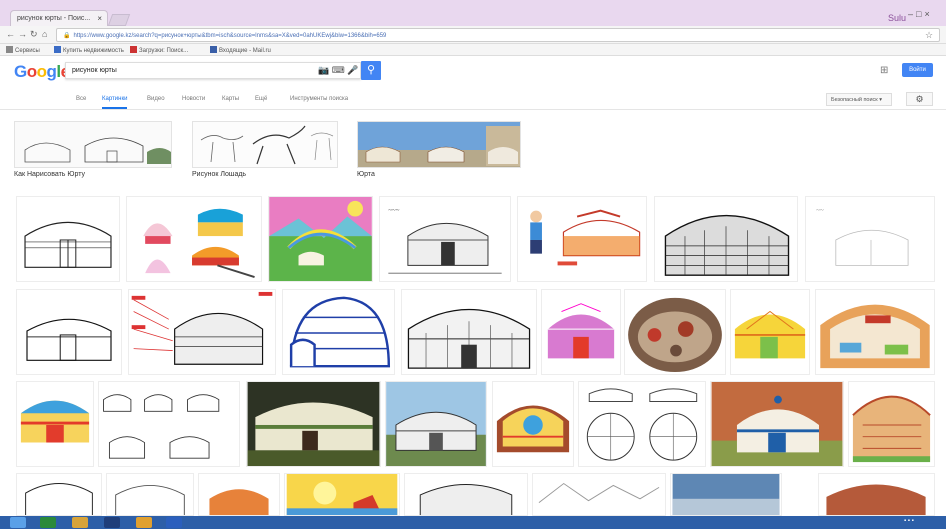  I want to click on chrome-icon, so click(144, 522).